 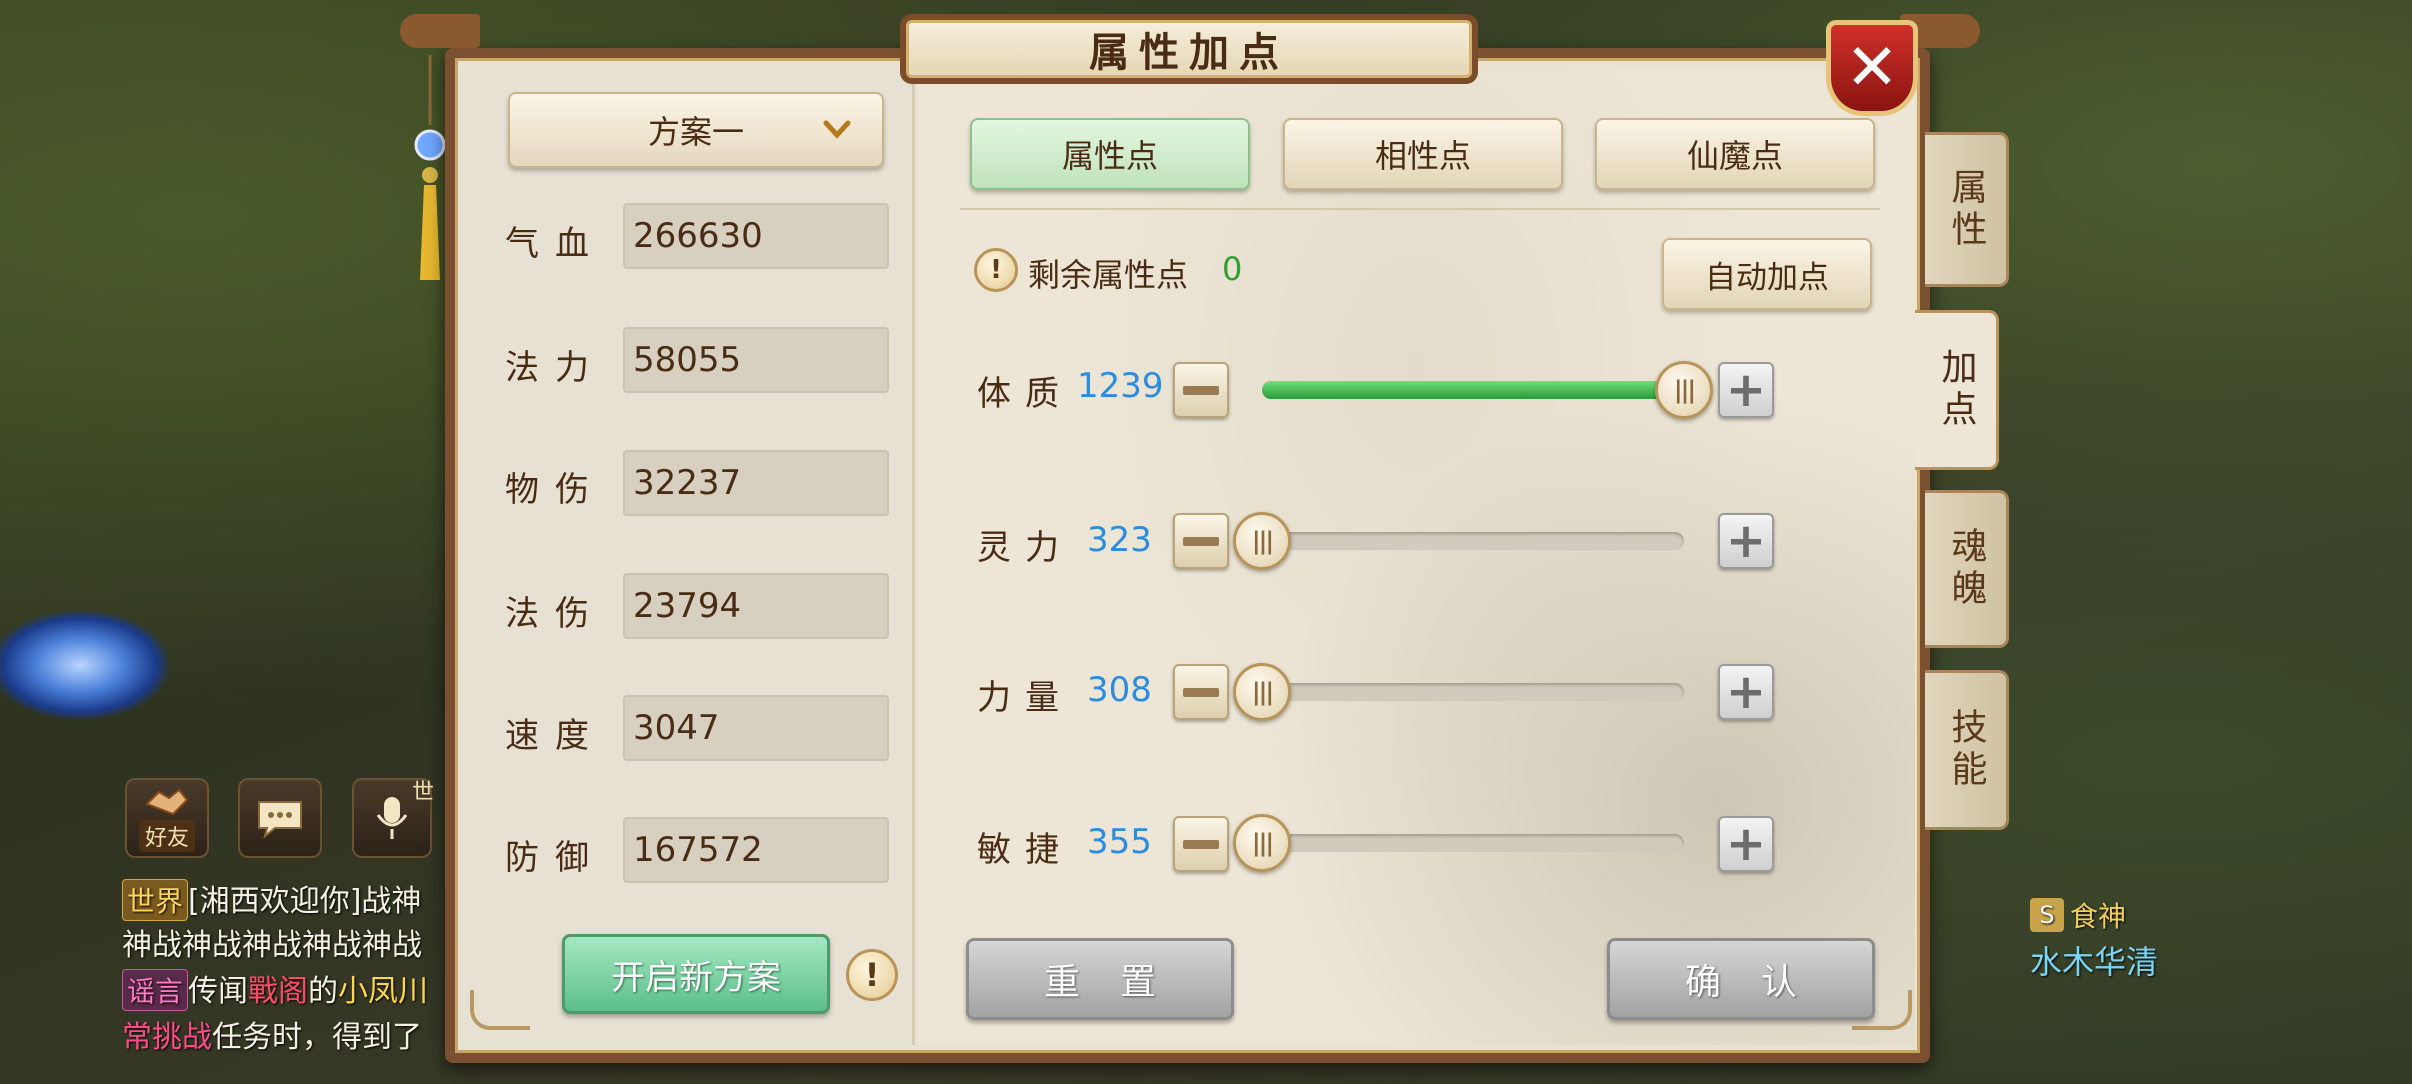 What do you see at coordinates (422, 792) in the screenshot?
I see `world-channel-badge: 世` at bounding box center [422, 792].